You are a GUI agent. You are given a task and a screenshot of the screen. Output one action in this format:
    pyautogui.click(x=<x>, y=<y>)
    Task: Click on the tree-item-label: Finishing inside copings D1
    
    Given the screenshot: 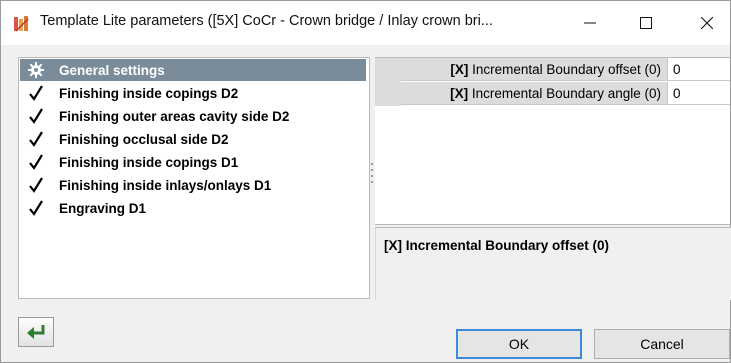 What is the action you would take?
    pyautogui.click(x=149, y=162)
    